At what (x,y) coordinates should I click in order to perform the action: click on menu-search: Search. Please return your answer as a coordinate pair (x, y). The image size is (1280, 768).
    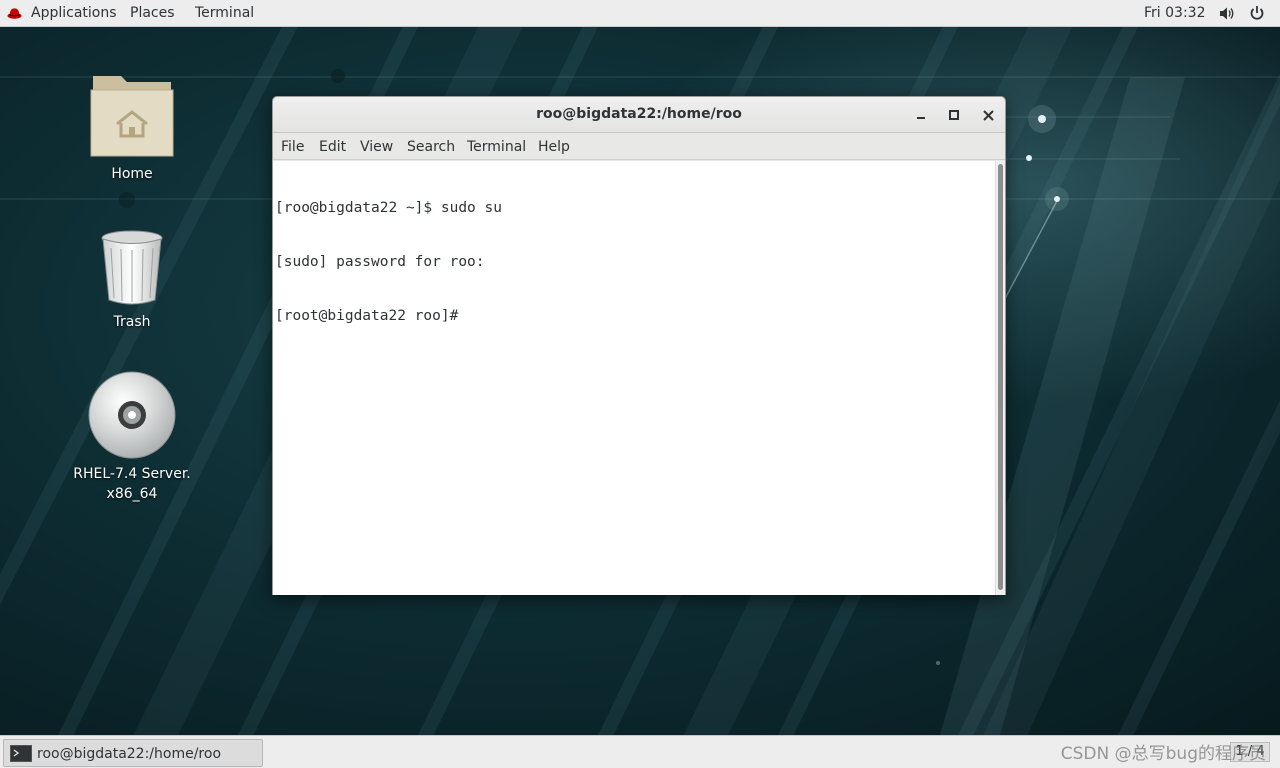
    Looking at the image, I should click on (431, 147).